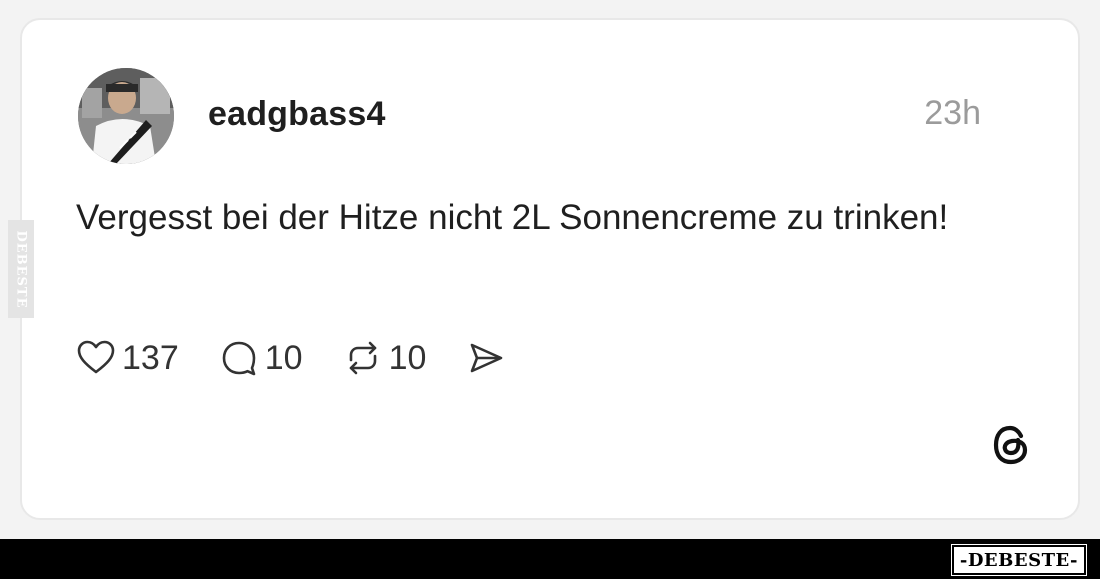  What do you see at coordinates (952, 113) in the screenshot?
I see `post-timestamp: 23h` at bounding box center [952, 113].